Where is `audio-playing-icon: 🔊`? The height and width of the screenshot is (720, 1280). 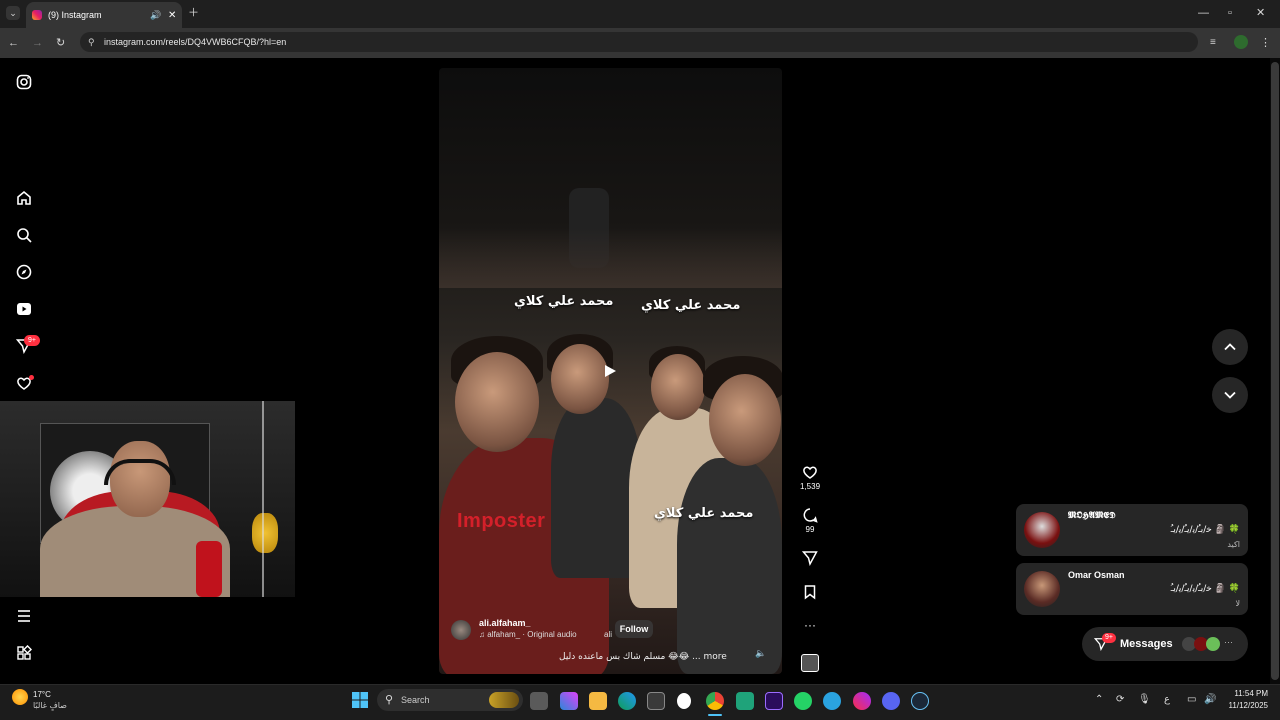 audio-playing-icon: 🔊 is located at coordinates (155, 15).